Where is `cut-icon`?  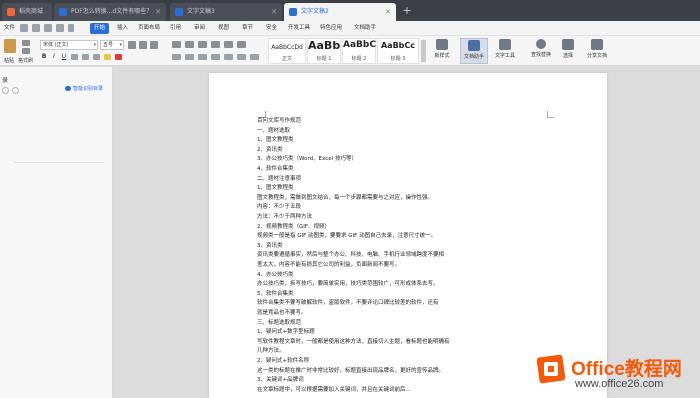
cut-icon is located at coordinates (26, 43).